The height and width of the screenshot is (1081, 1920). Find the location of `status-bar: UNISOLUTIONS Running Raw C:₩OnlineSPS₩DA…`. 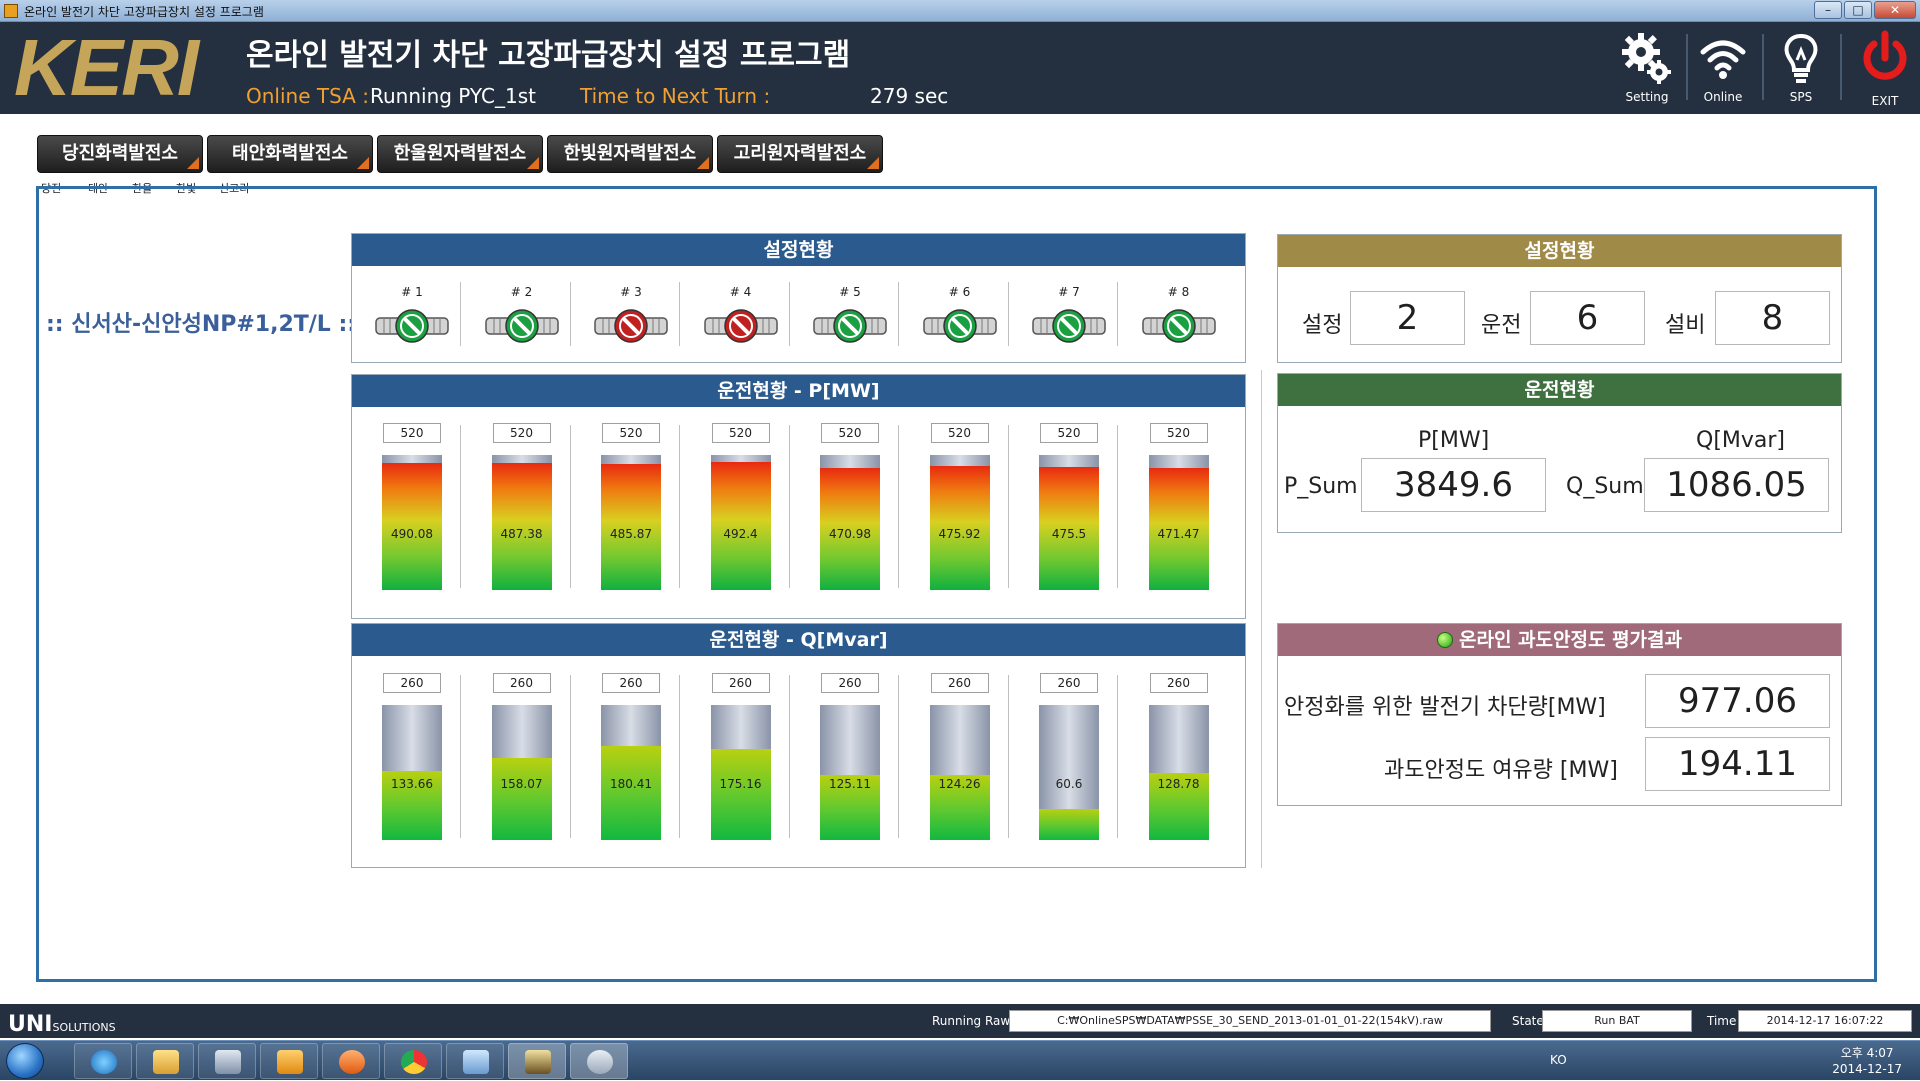

status-bar: UNISOLUTIONS Running Raw C:₩OnlineSPS₩DA… is located at coordinates (960, 1021).